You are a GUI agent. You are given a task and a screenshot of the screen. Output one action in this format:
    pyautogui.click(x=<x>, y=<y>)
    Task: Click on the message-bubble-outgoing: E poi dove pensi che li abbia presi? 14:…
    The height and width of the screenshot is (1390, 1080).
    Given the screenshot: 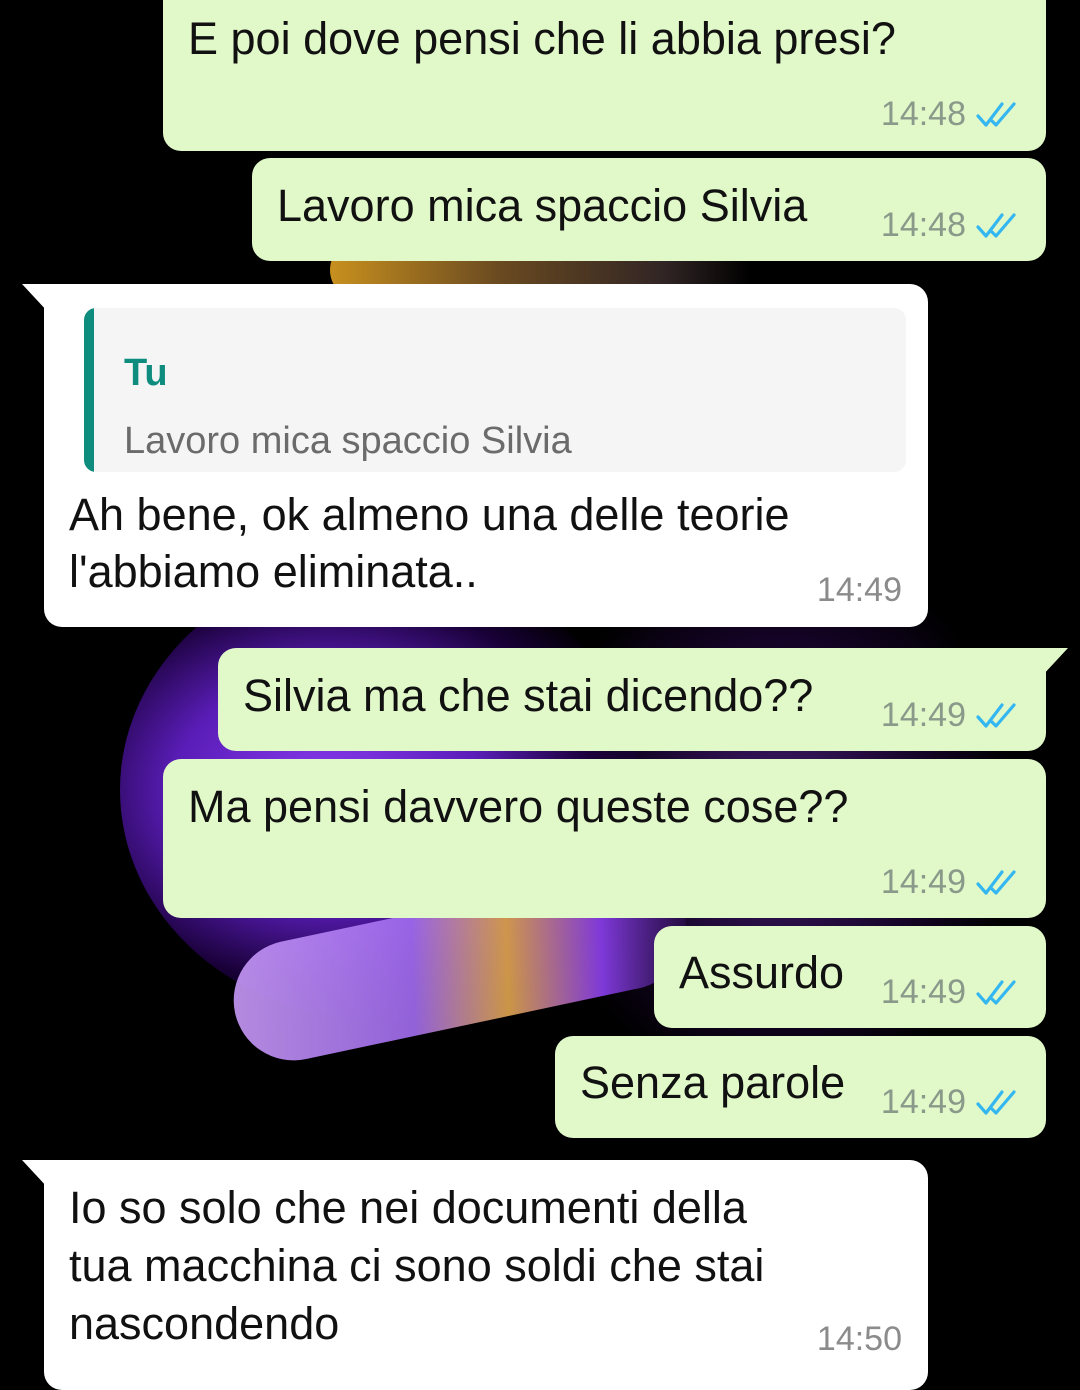 What is the action you would take?
    pyautogui.click(x=604, y=75)
    